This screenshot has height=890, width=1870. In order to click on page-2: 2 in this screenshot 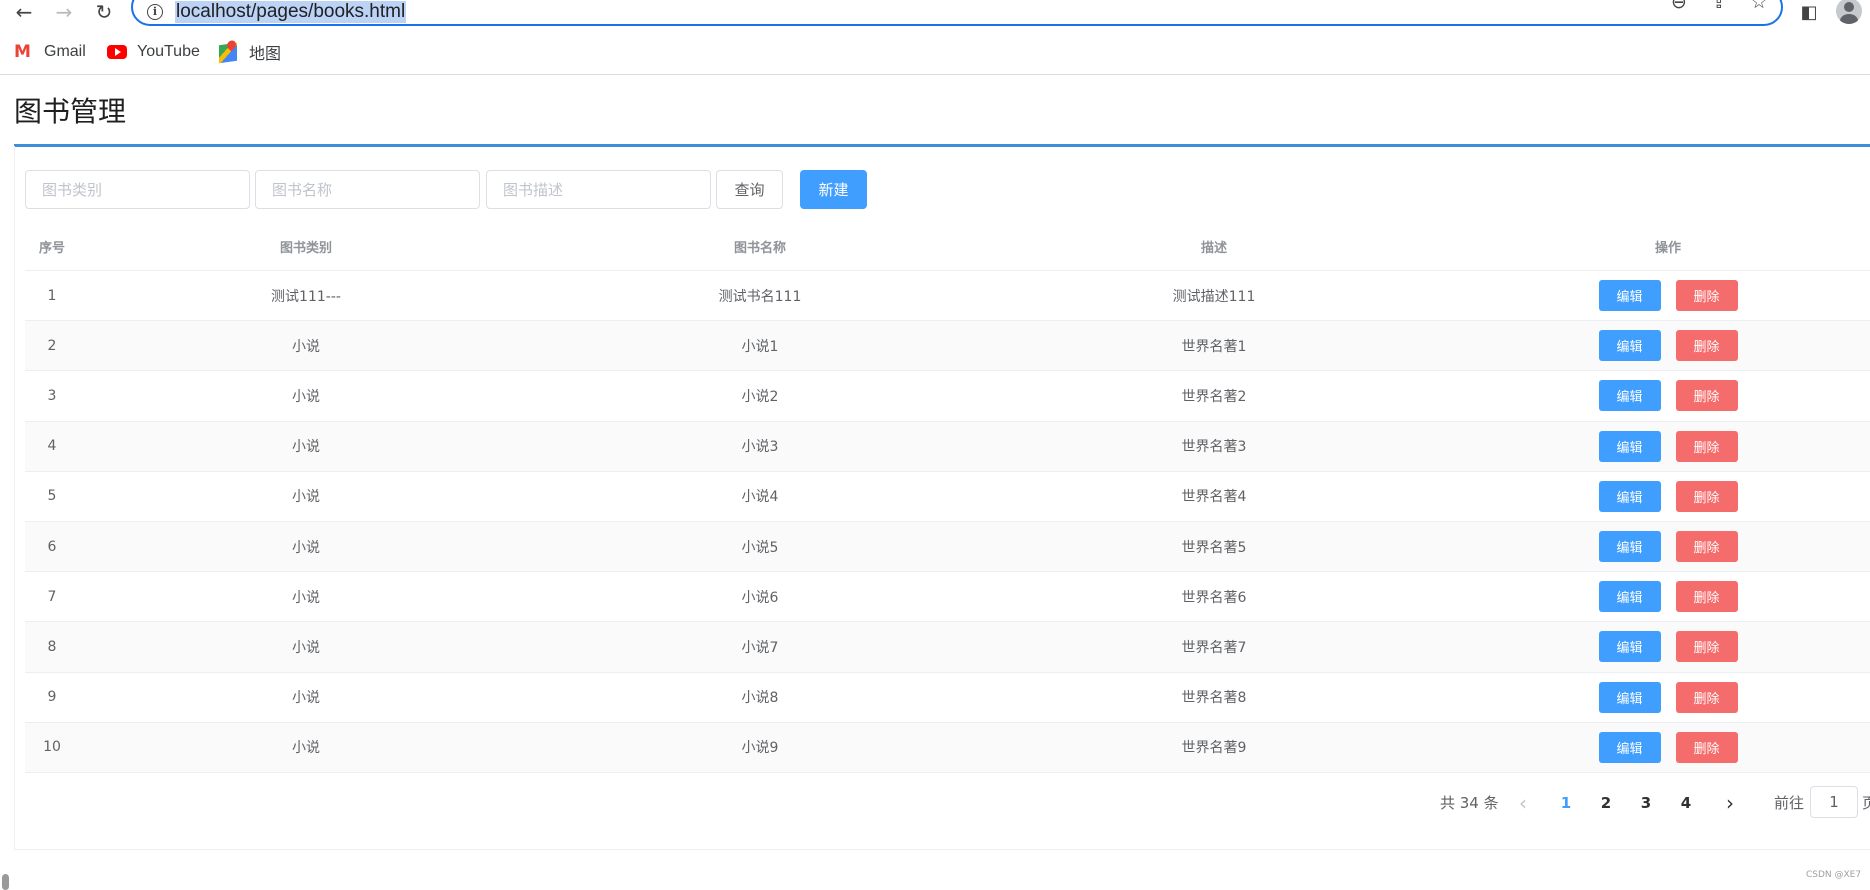, I will do `click(1606, 803)`.